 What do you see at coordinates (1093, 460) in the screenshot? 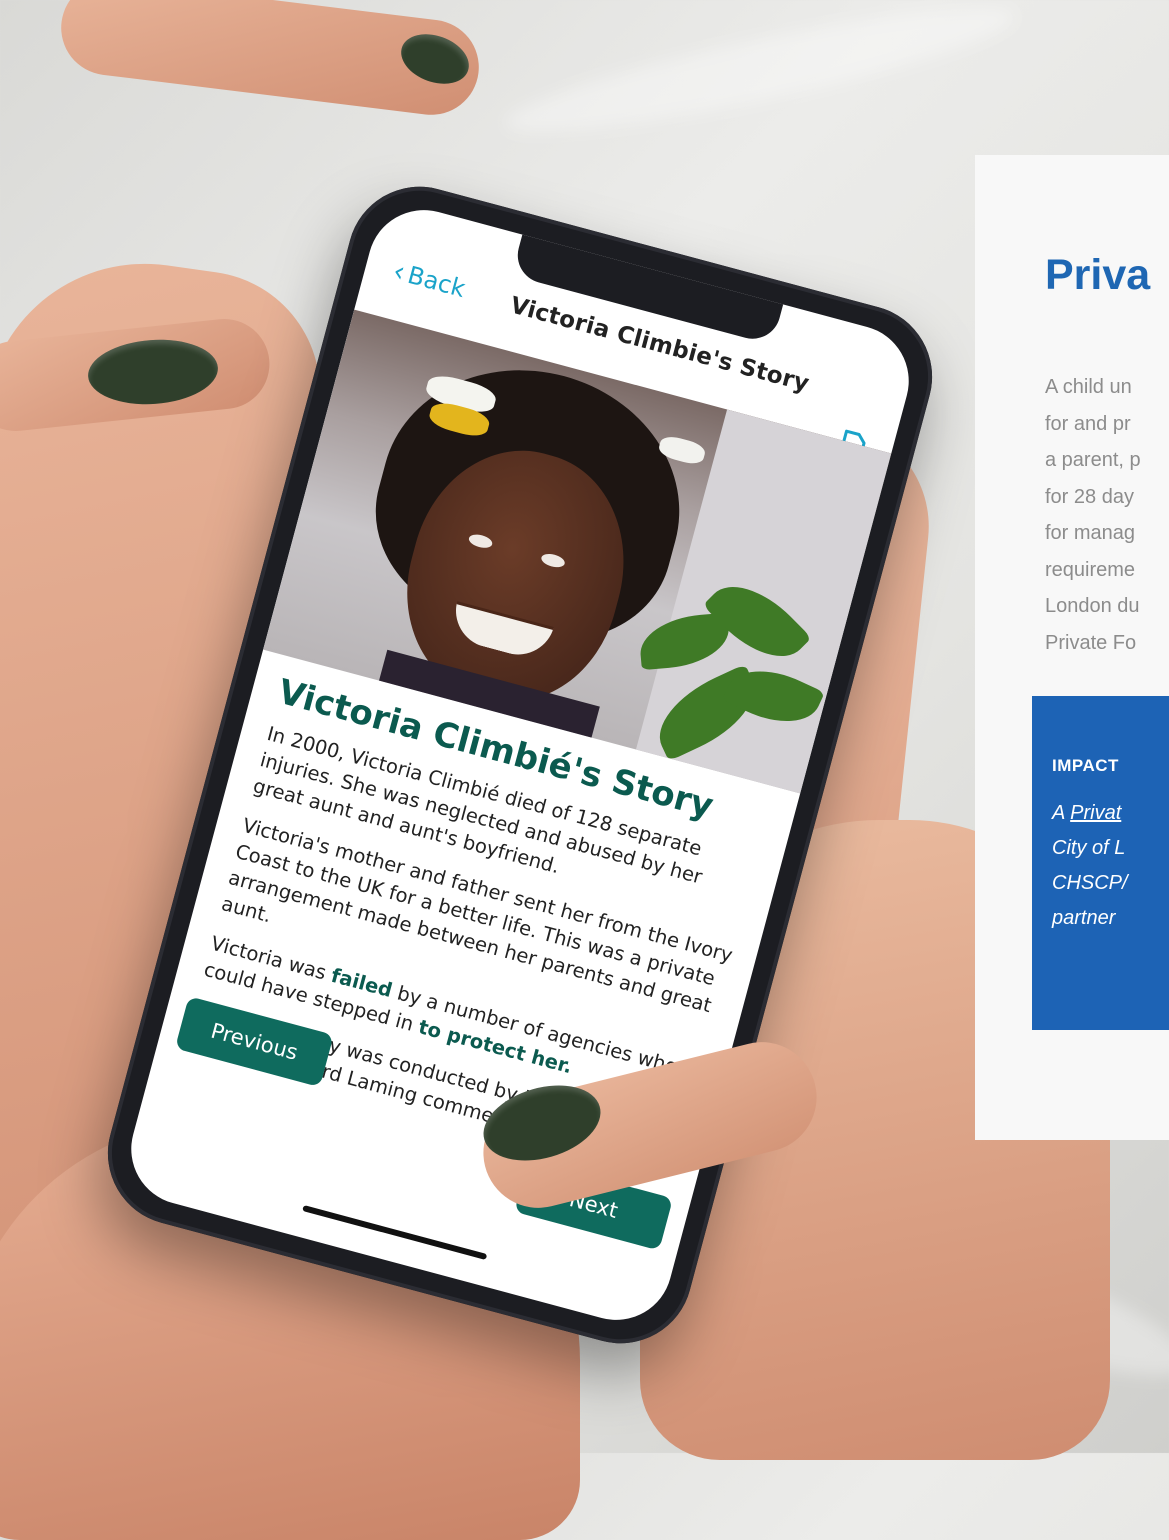
I see `panel-text-line: a parent, p` at bounding box center [1093, 460].